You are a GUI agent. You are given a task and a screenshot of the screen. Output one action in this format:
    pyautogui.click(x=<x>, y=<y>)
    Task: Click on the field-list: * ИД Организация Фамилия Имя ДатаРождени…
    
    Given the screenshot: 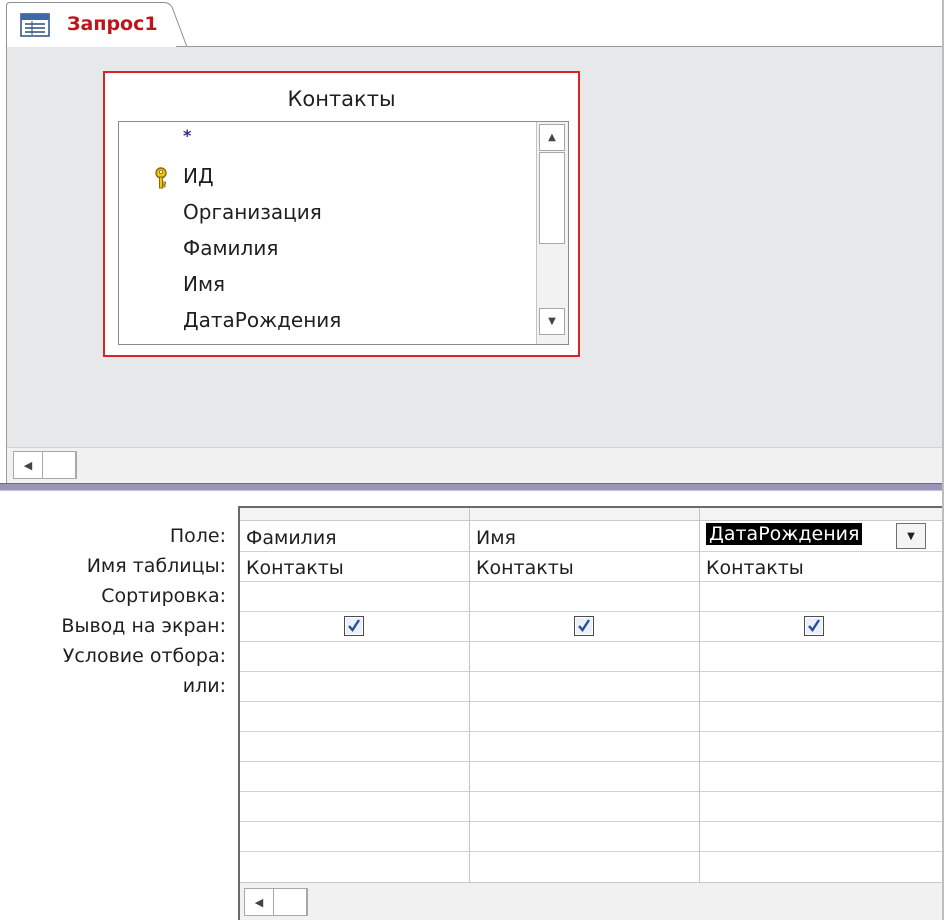 What is the action you would take?
    pyautogui.click(x=343, y=233)
    